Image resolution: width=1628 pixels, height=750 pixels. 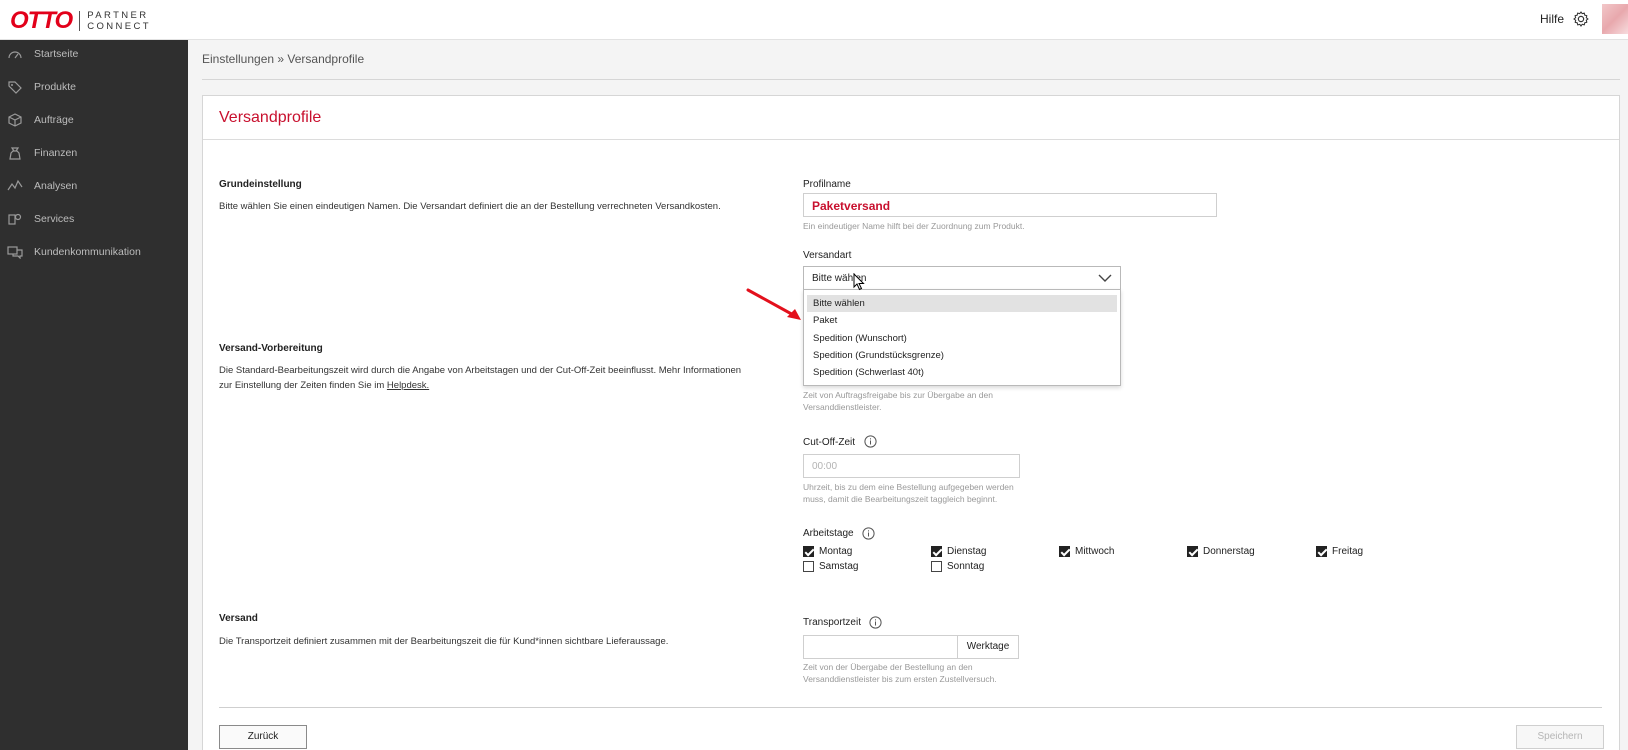 What do you see at coordinates (94, 87) in the screenshot?
I see `sidebar-item-produkte: Produkte` at bounding box center [94, 87].